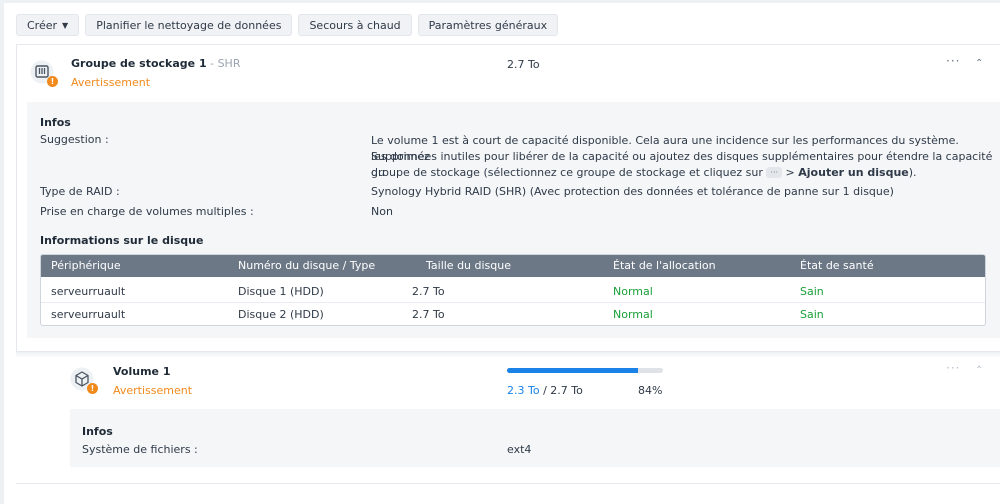 This screenshot has height=504, width=1000. Describe the element at coordinates (140, 449) in the screenshot. I see `file-system-label: Système de fichiers :` at that location.